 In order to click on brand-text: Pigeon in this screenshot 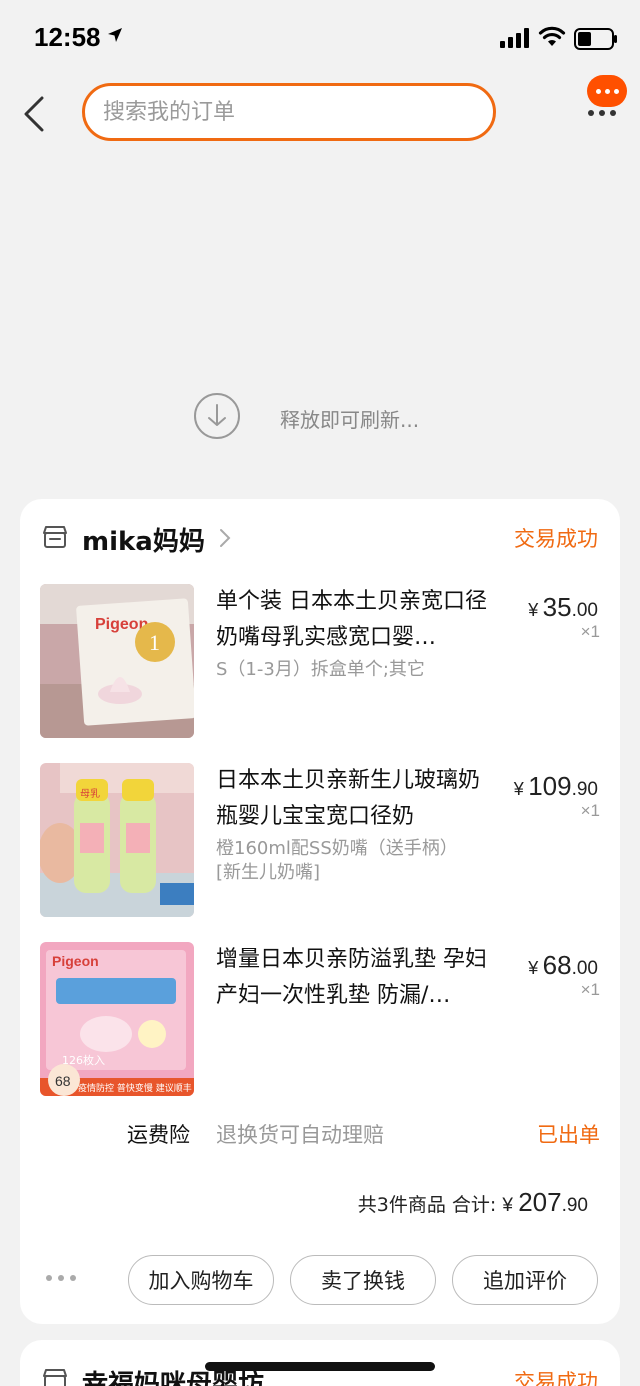, I will do `click(75, 961)`.